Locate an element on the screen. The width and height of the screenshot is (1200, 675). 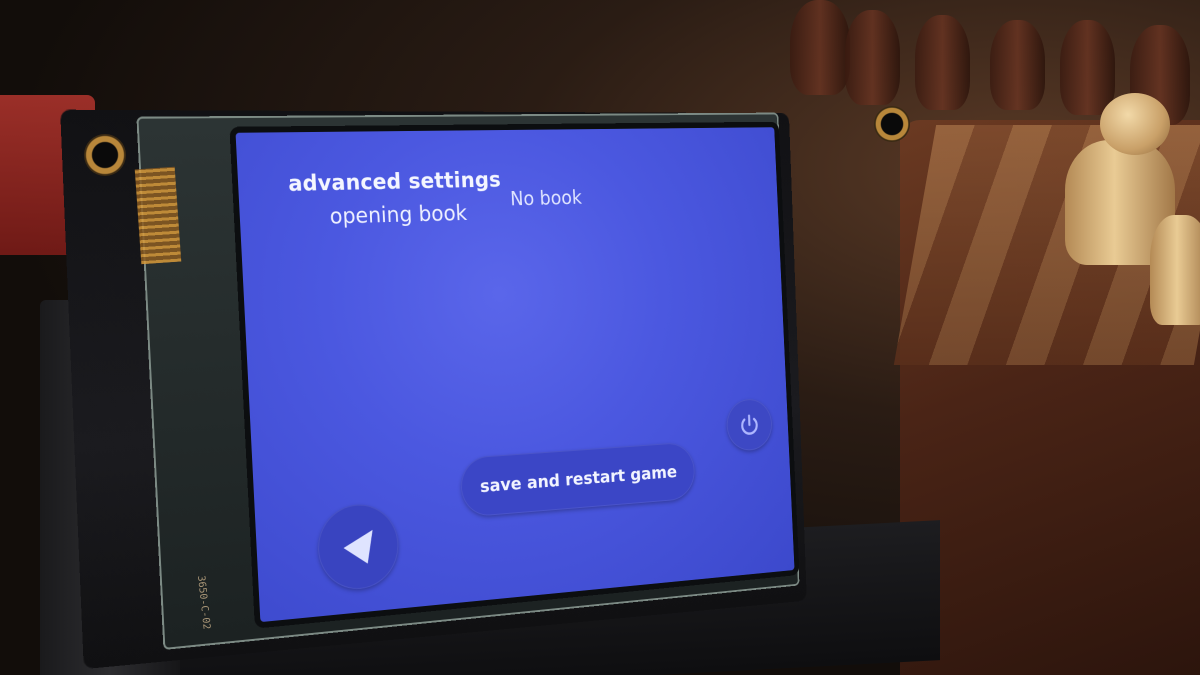
screen-title: advanced settings is located at coordinates (395, 182).